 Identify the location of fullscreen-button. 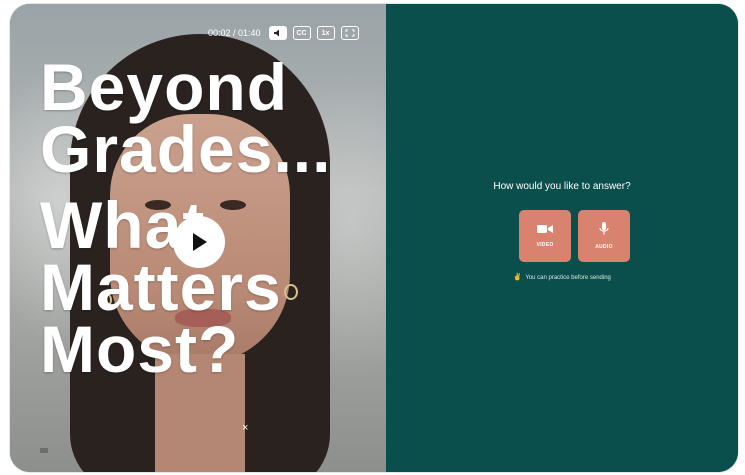
(349, 33).